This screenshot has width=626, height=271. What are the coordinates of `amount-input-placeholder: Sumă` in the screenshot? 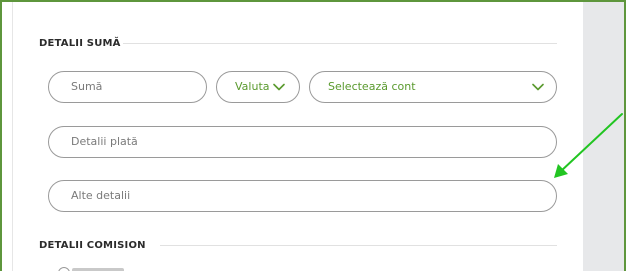 It's located at (87, 86).